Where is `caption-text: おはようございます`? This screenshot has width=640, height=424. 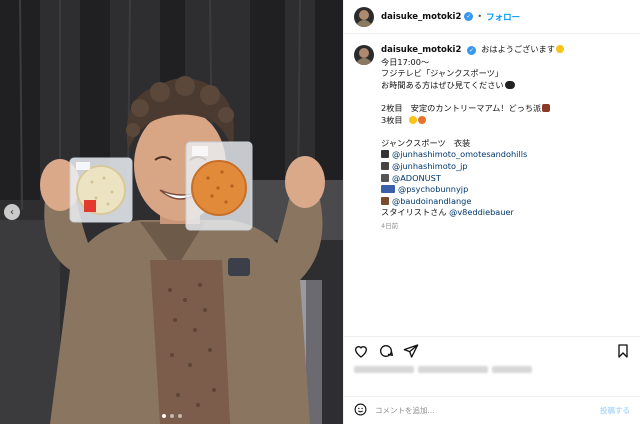 caption-text: おはようございます is located at coordinates (518, 49).